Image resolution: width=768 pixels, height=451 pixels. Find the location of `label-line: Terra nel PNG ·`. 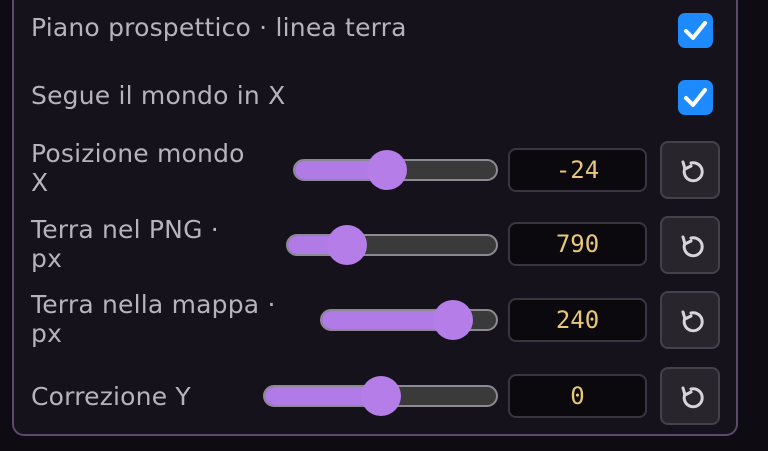

label-line: Terra nel PNG · is located at coordinates (125, 229).